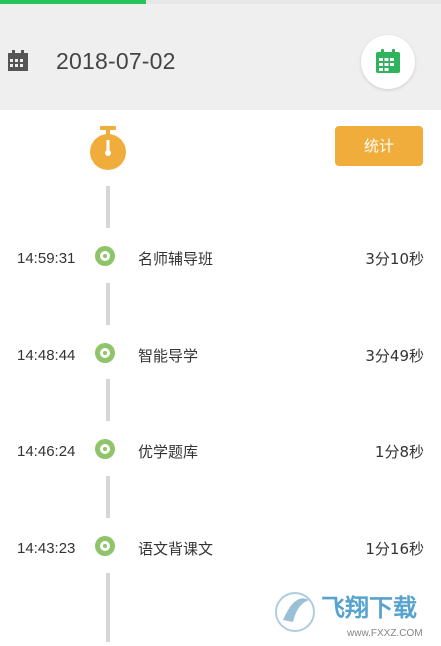 The image size is (441, 646). What do you see at coordinates (220, 356) in the screenshot?
I see `timeline-row: 14:48:44 智能导学 3分49秒` at bounding box center [220, 356].